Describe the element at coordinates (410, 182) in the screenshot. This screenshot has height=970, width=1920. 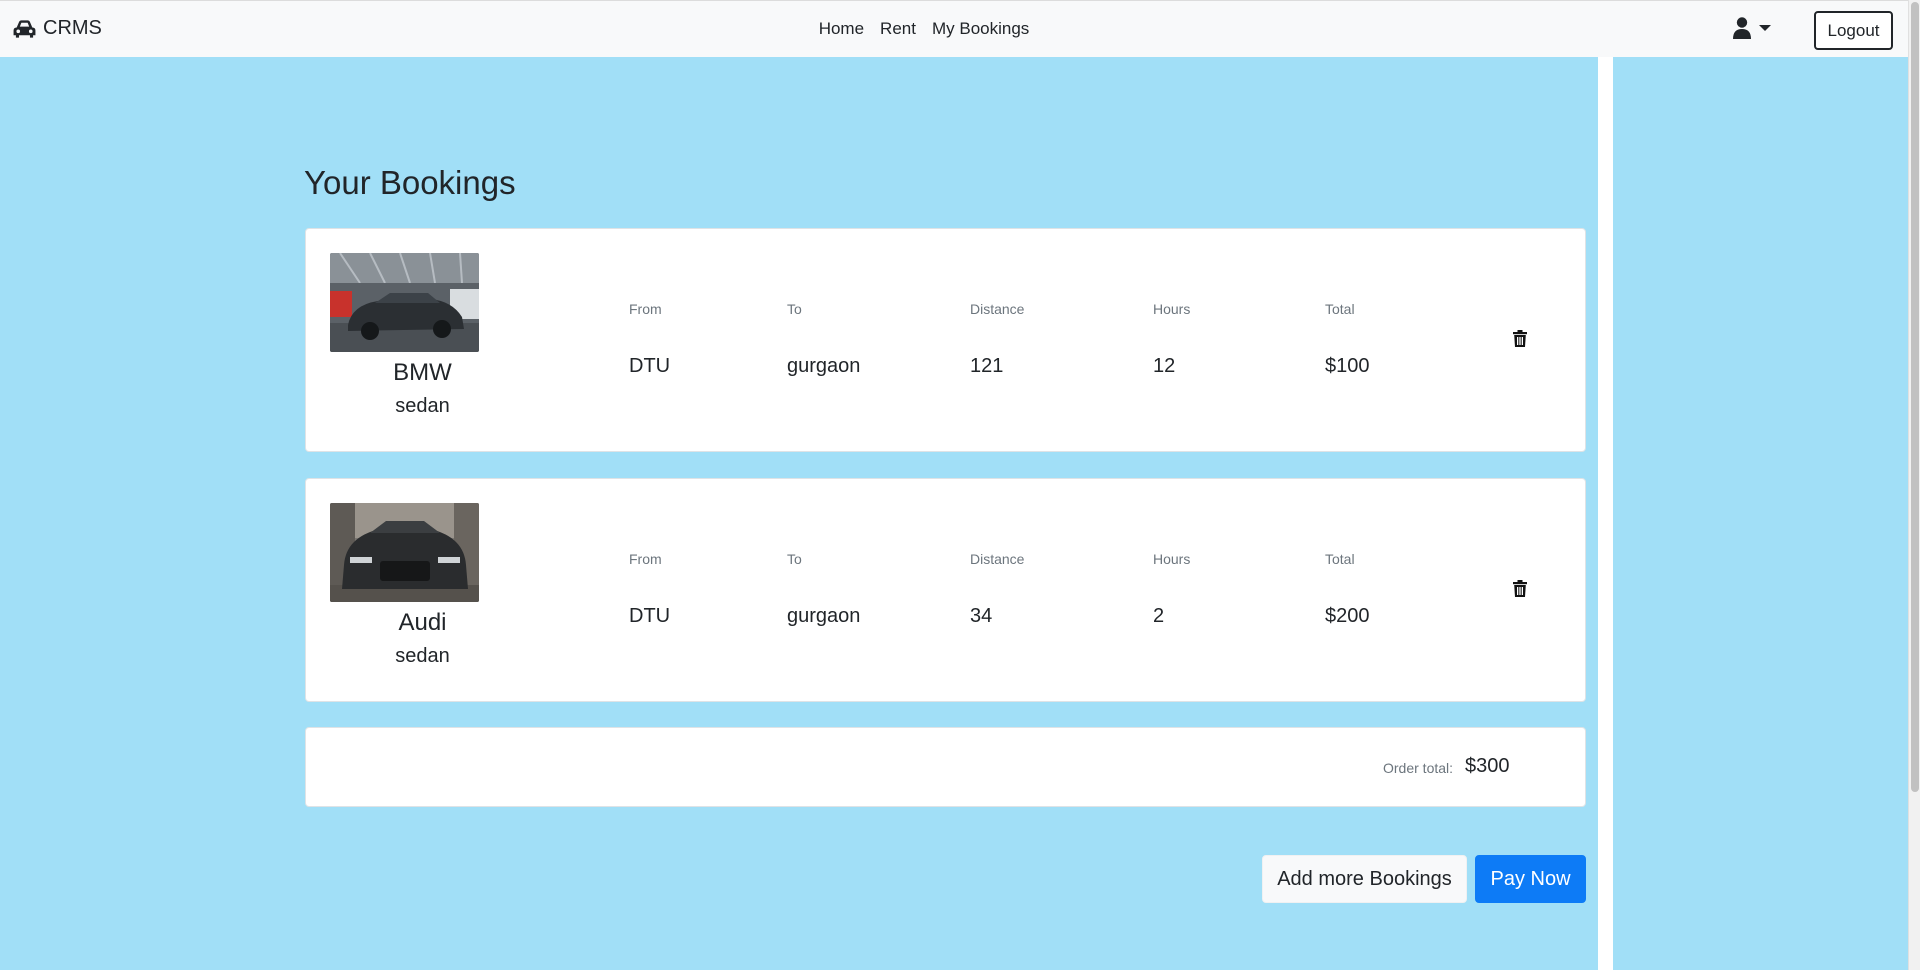
I see `page-title: Your Bookings` at that location.